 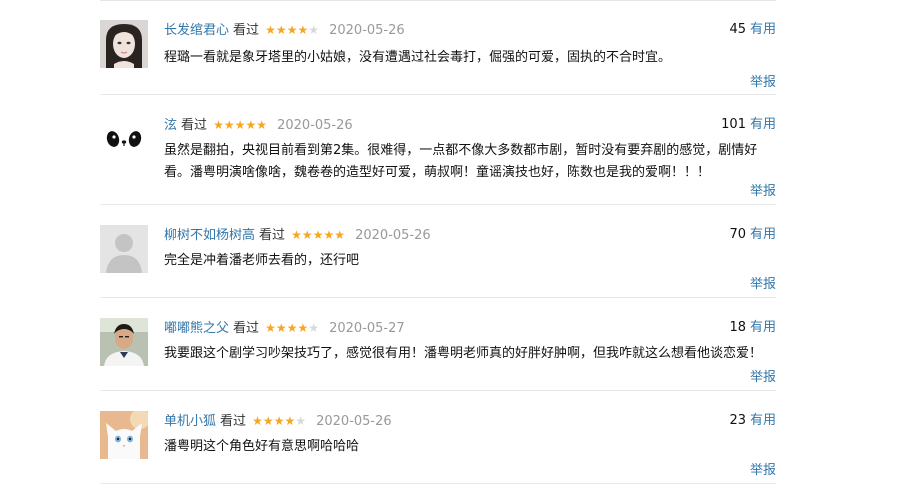 What do you see at coordinates (733, 124) in the screenshot?
I see `vote-count: 101` at bounding box center [733, 124].